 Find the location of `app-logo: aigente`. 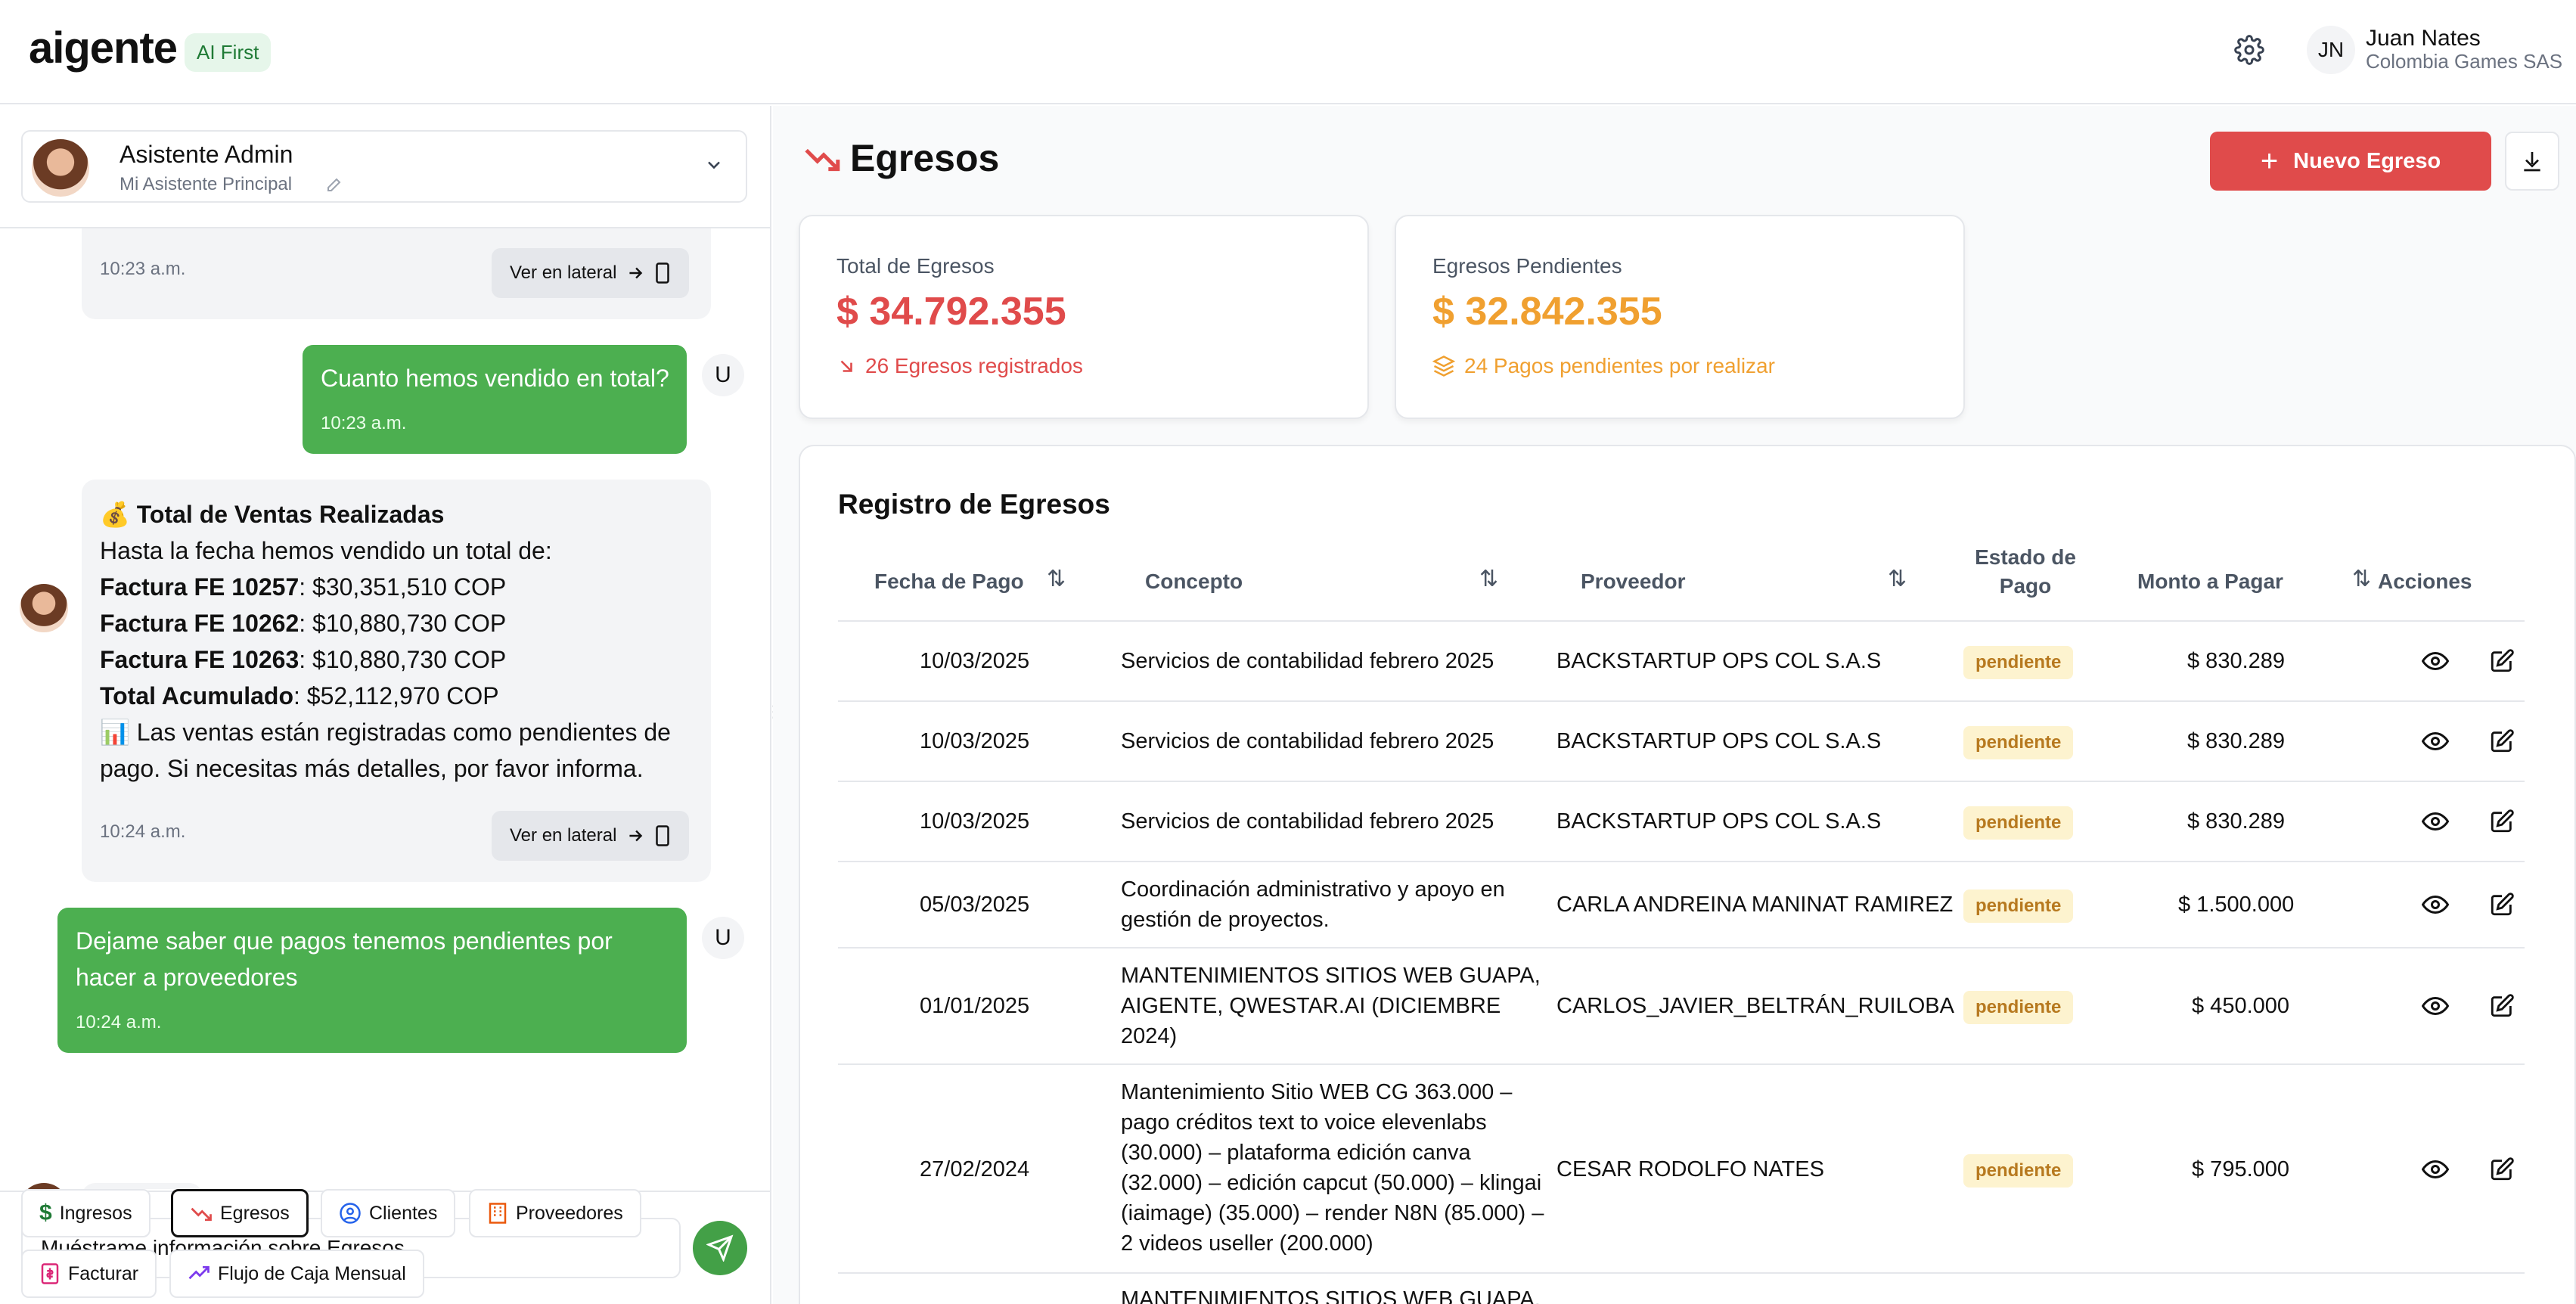

app-logo: aigente is located at coordinates (103, 48).